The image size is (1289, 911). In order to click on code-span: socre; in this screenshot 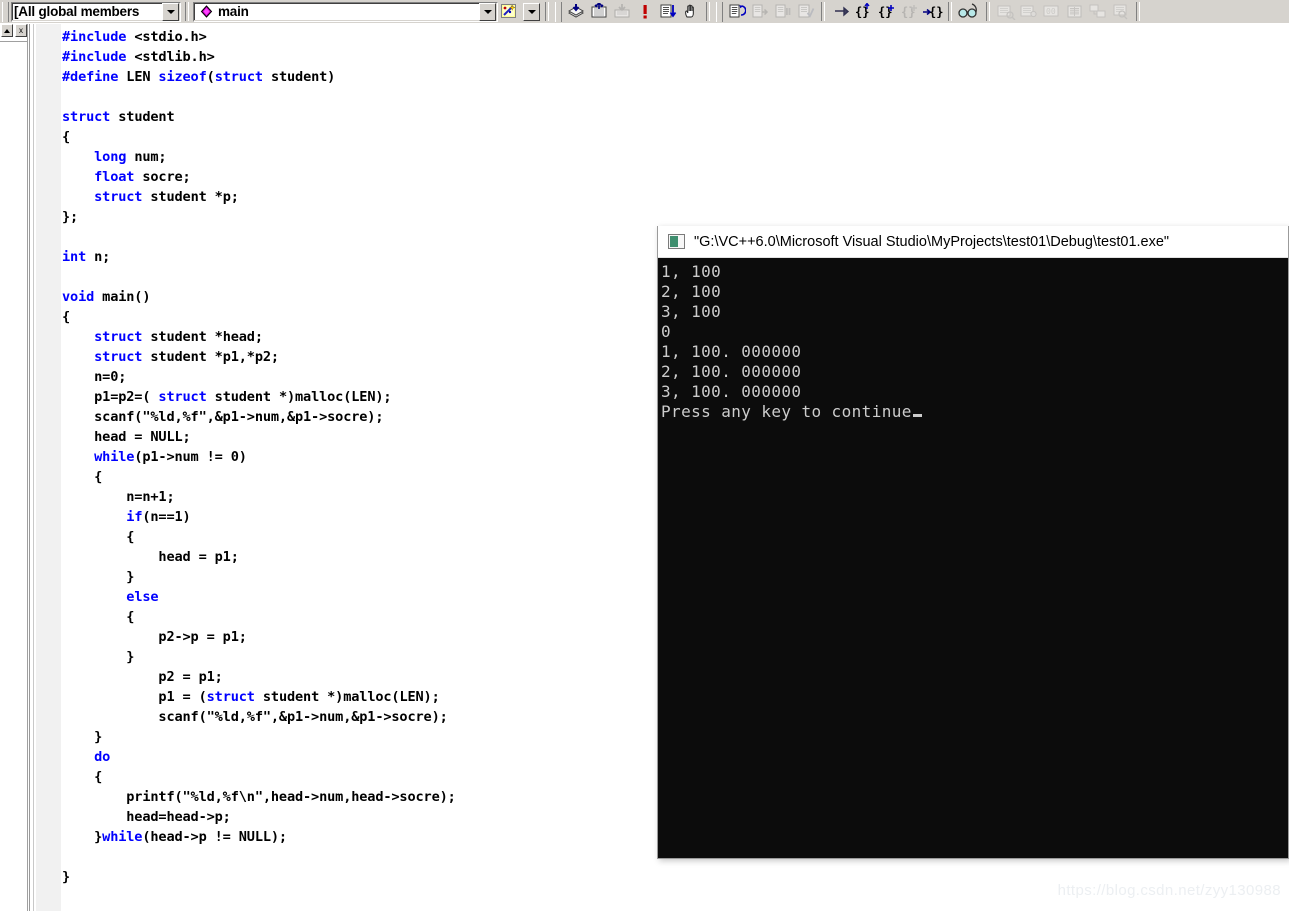, I will do `click(162, 177)`.